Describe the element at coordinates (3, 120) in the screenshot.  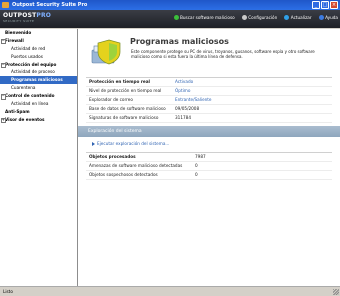
I see `expand-icon: +` at that location.